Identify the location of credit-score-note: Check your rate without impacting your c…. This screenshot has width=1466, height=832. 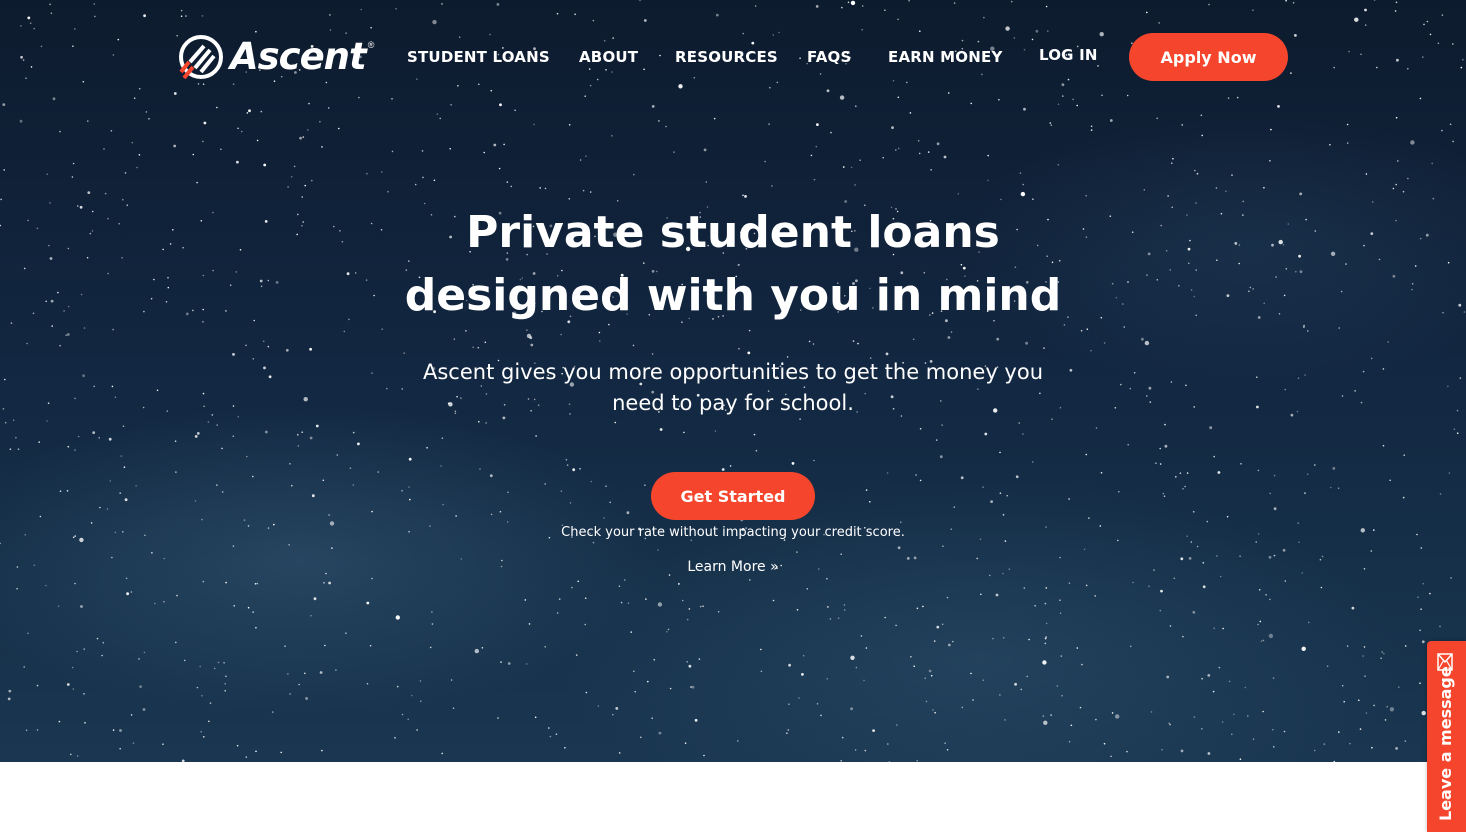
(733, 532).